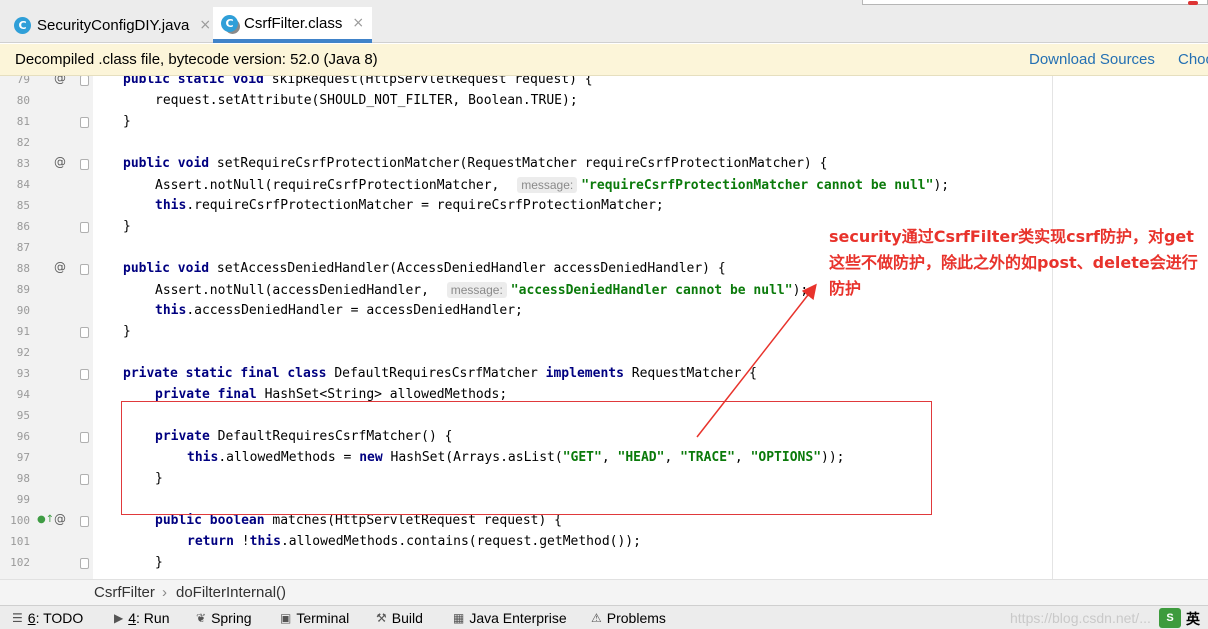  I want to click on tool-label: Java Enterprise, so click(518, 618).